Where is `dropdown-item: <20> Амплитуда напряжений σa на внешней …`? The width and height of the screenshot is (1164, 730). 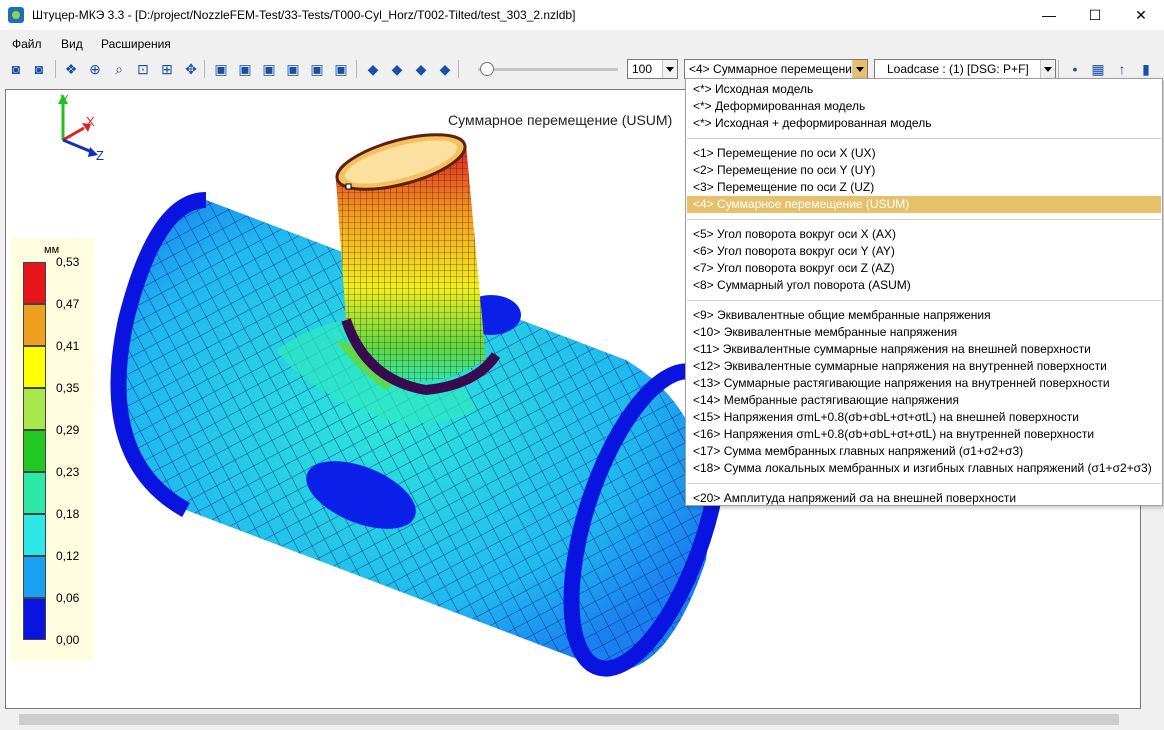
dropdown-item: <20> Амплитуда напряжений σa на внешней … is located at coordinates (924, 497).